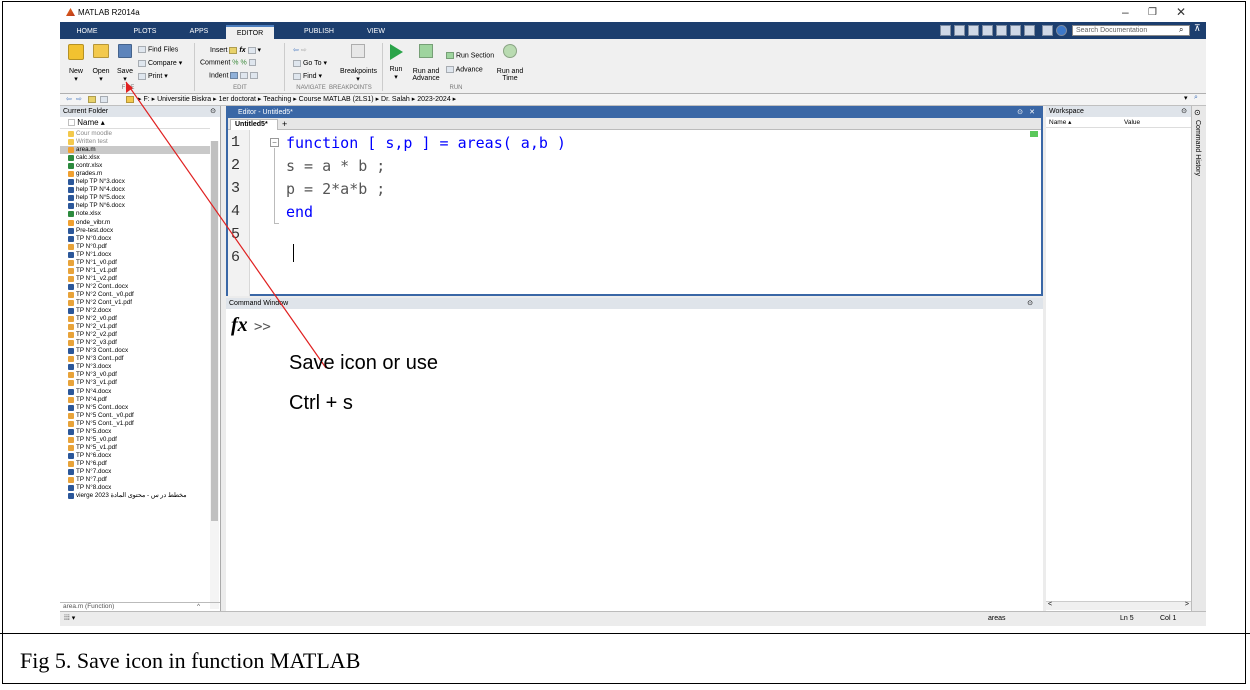  What do you see at coordinates (321, 403) in the screenshot?
I see `annotation-line-2: Ctrl + s` at bounding box center [321, 403].